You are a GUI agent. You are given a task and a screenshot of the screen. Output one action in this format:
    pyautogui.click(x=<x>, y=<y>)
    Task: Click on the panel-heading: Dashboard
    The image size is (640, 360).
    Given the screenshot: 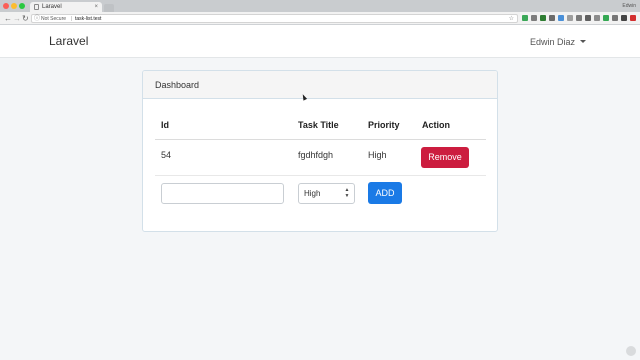 What is the action you would take?
    pyautogui.click(x=320, y=85)
    